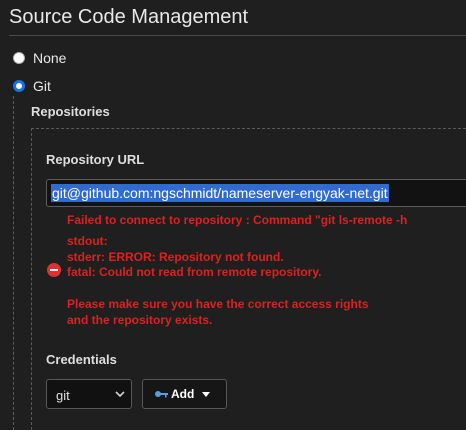 Image resolution: width=466 pixels, height=430 pixels. What do you see at coordinates (89, 394) in the screenshot?
I see `credentials-select: git` at bounding box center [89, 394].